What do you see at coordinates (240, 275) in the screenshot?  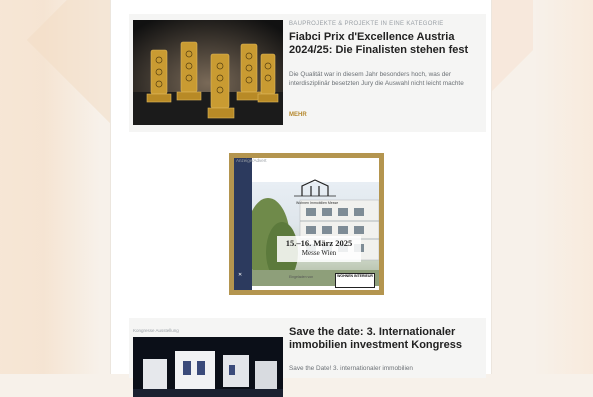 I see `ad-brand-mark-icon: ✕` at bounding box center [240, 275].